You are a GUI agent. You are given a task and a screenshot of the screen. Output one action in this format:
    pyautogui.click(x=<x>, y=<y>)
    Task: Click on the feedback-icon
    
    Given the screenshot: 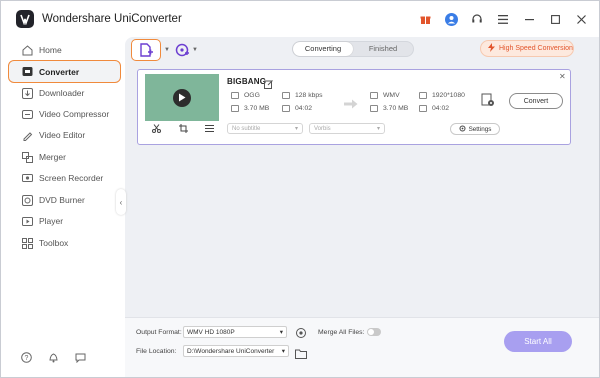 What is the action you would take?
    pyautogui.click(x=80, y=359)
    